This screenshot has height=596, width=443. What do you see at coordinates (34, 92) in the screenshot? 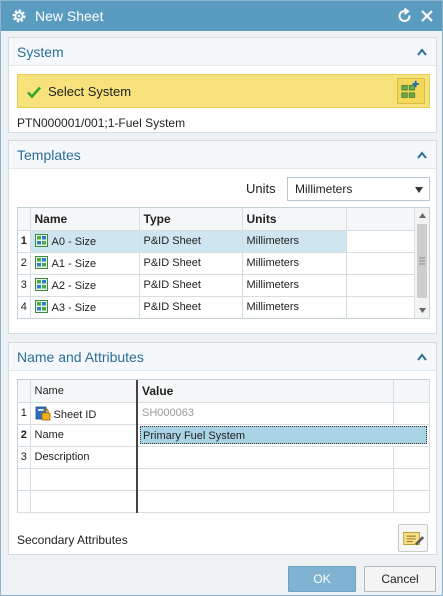
I see `checkmark-icon` at bounding box center [34, 92].